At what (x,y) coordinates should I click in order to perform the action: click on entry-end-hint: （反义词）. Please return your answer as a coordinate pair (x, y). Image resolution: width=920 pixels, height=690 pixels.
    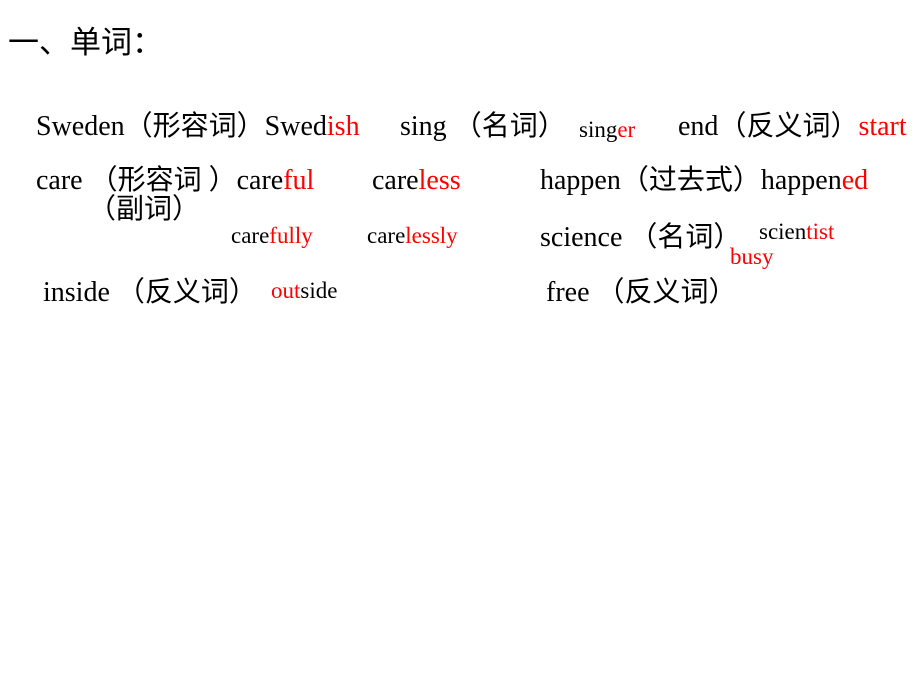
    Looking at the image, I should click on (788, 126).